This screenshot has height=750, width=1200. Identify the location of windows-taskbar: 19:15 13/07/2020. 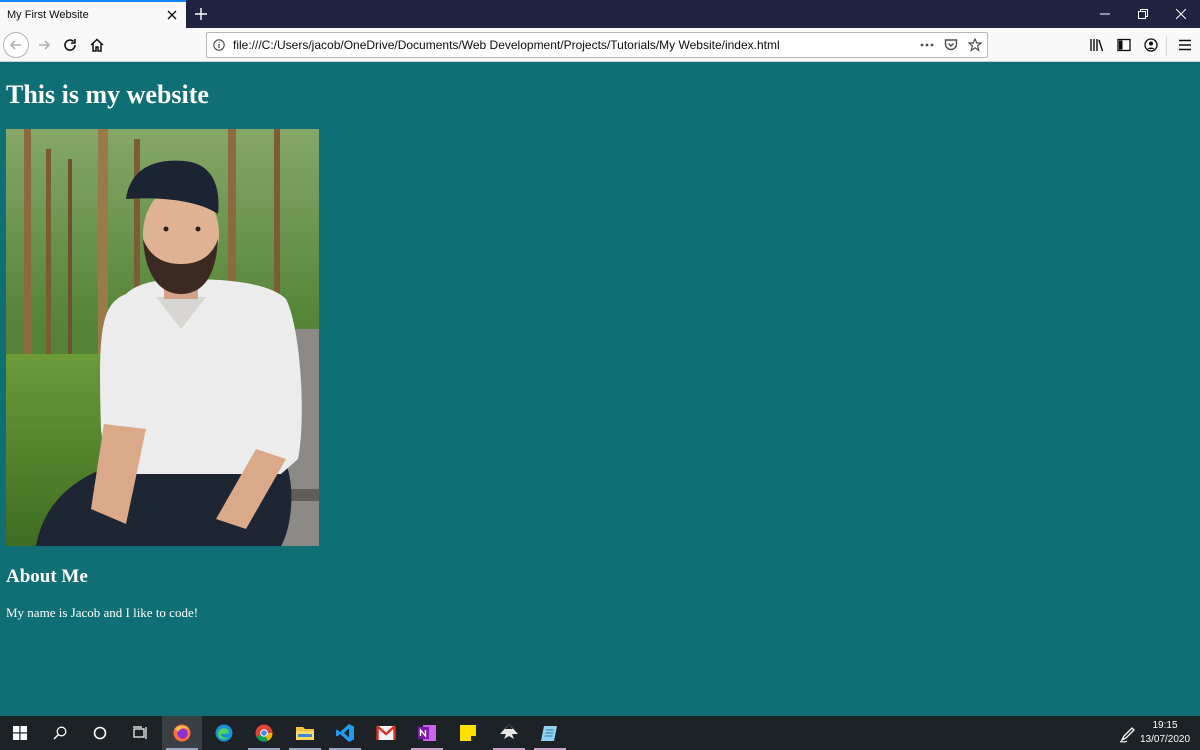
(600, 733).